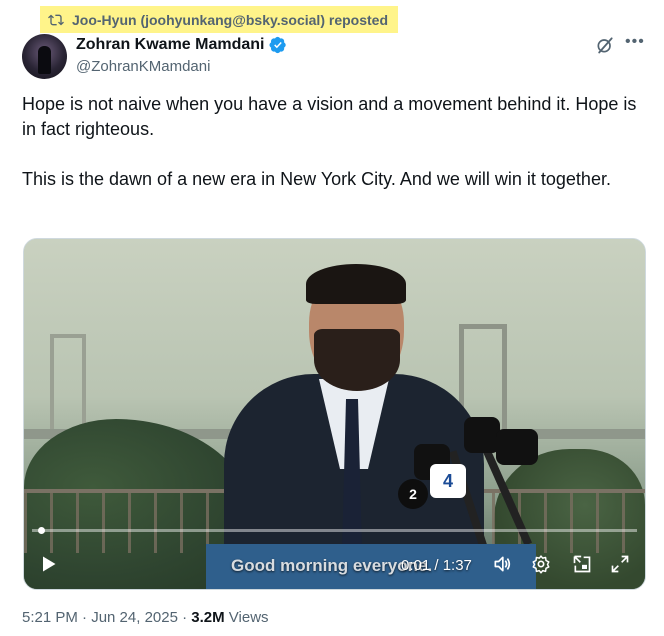  What do you see at coordinates (541, 564) in the screenshot?
I see `settings-icon` at bounding box center [541, 564].